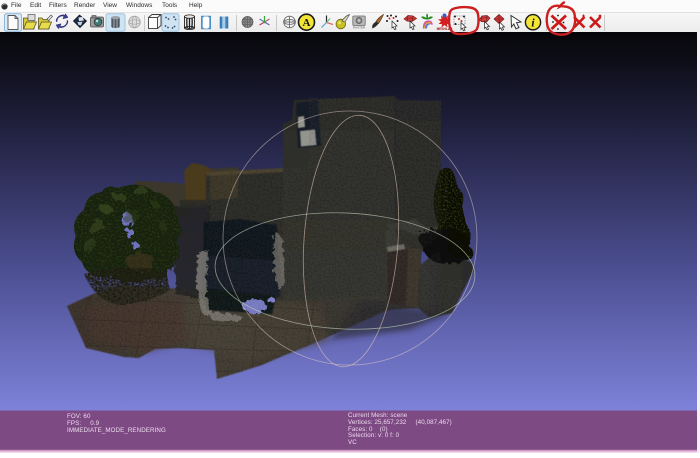 Image resolution: width=700 pixels, height=458 pixels. I want to click on svg-text: RASTER, so click(359, 28).